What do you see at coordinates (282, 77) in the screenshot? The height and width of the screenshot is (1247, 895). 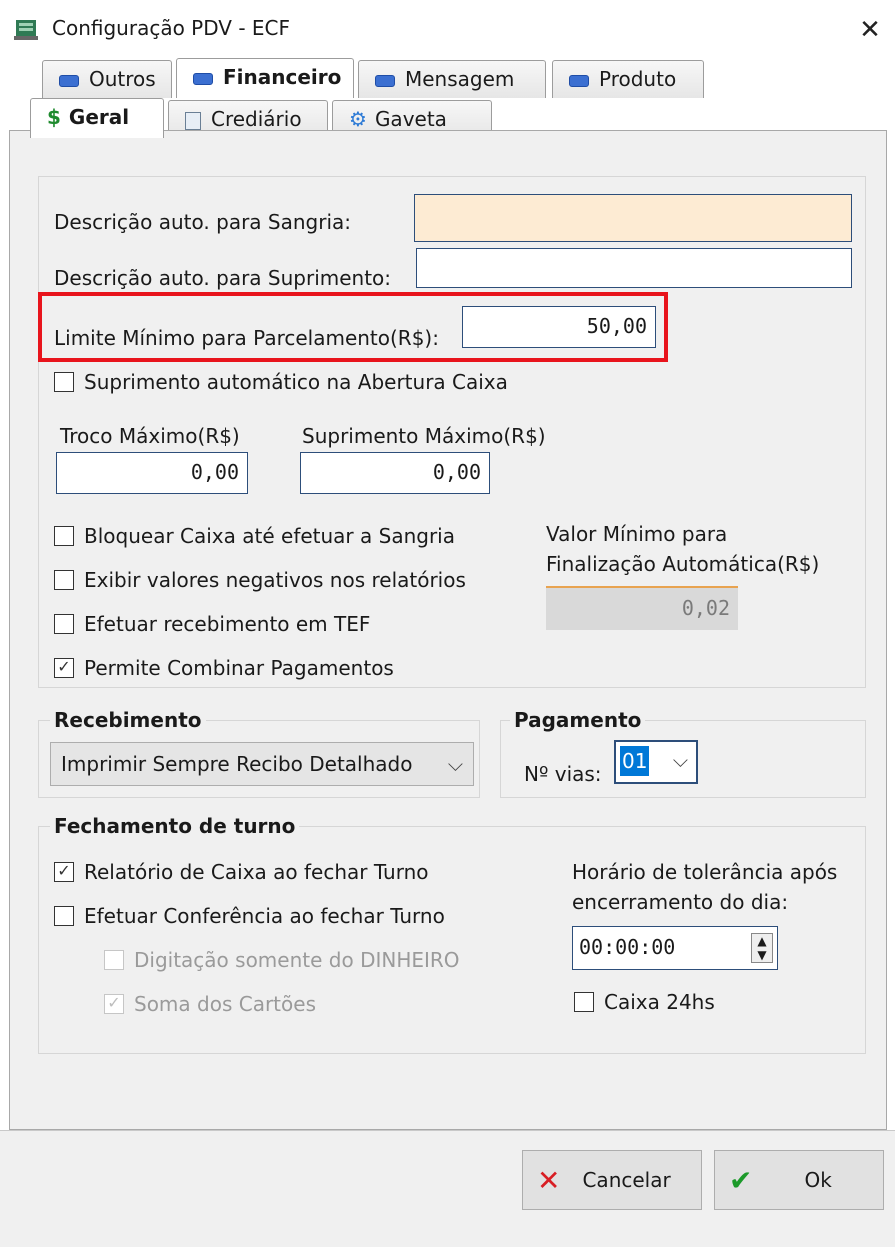 I see `tab-label: Financeiro` at bounding box center [282, 77].